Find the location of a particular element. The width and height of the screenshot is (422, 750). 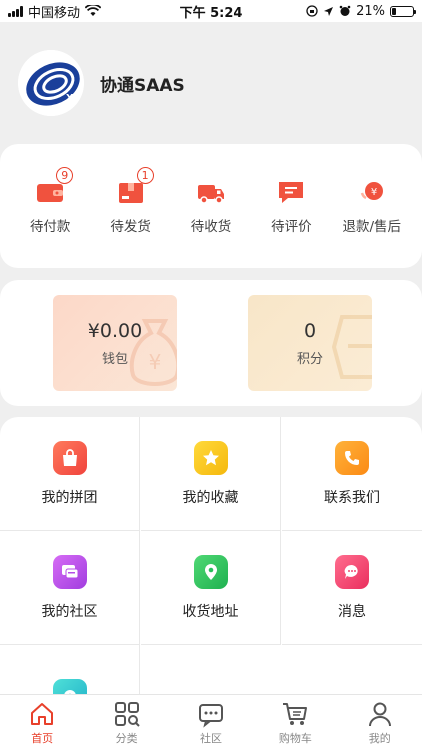

alarm-icon is located at coordinates (345, 10).